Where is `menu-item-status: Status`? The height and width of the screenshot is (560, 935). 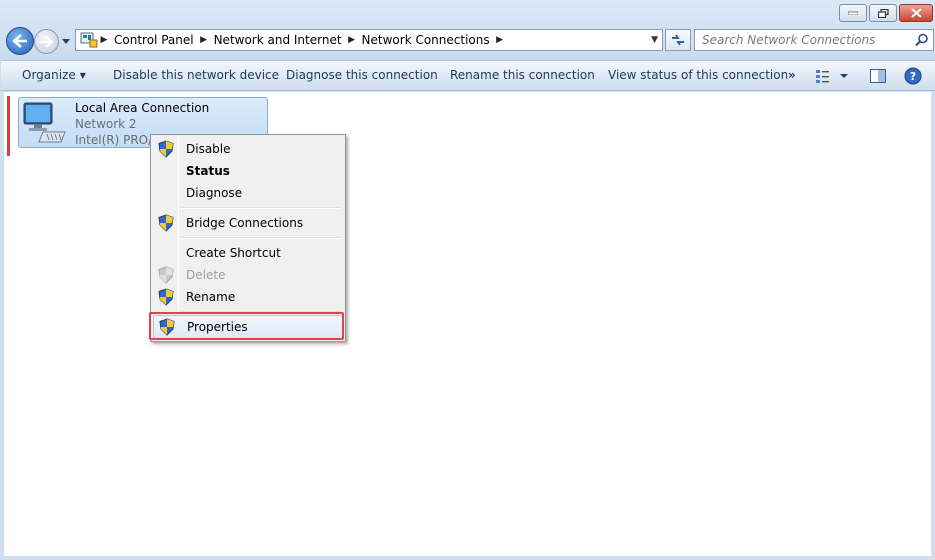
menu-item-status: Status is located at coordinates (248, 171).